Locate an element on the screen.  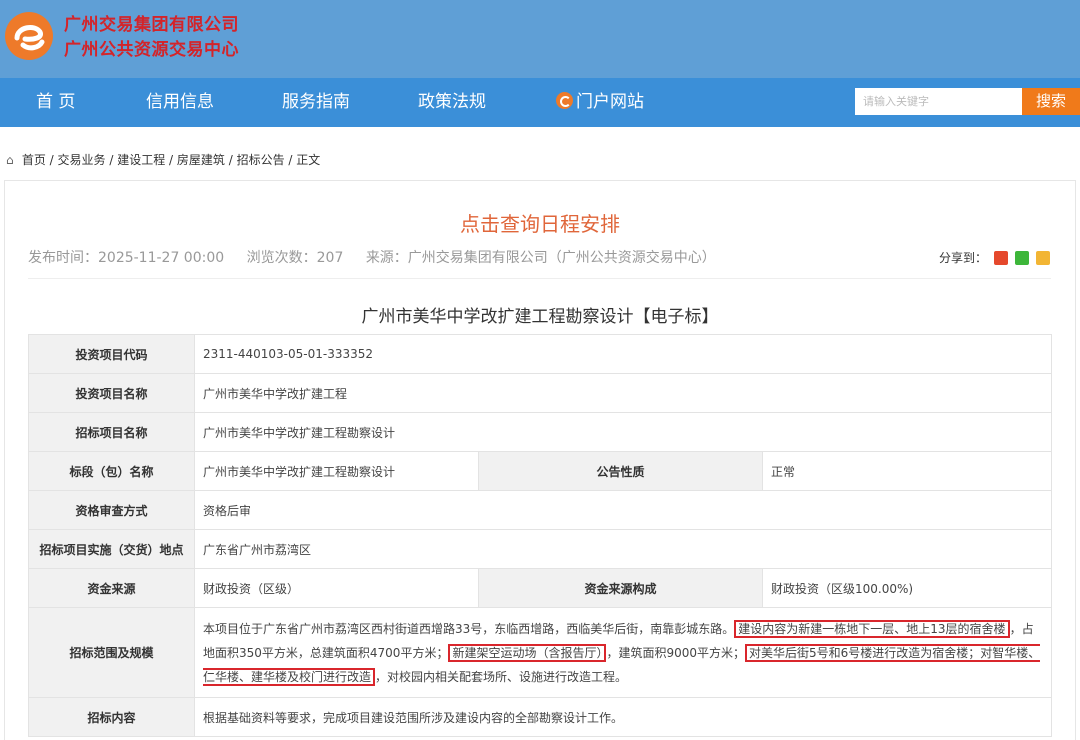
nav-portal: 门户网站 is located at coordinates (600, 102).